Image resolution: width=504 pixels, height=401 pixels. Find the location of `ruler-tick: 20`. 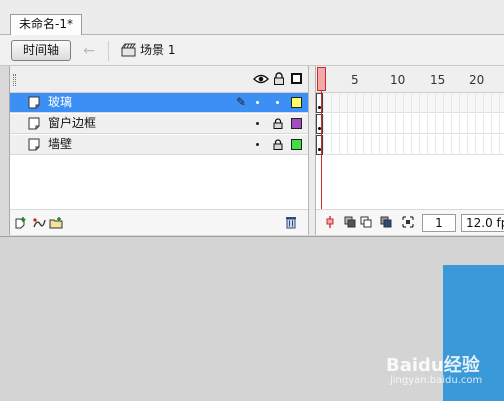

ruler-tick: 20 is located at coordinates (477, 80).